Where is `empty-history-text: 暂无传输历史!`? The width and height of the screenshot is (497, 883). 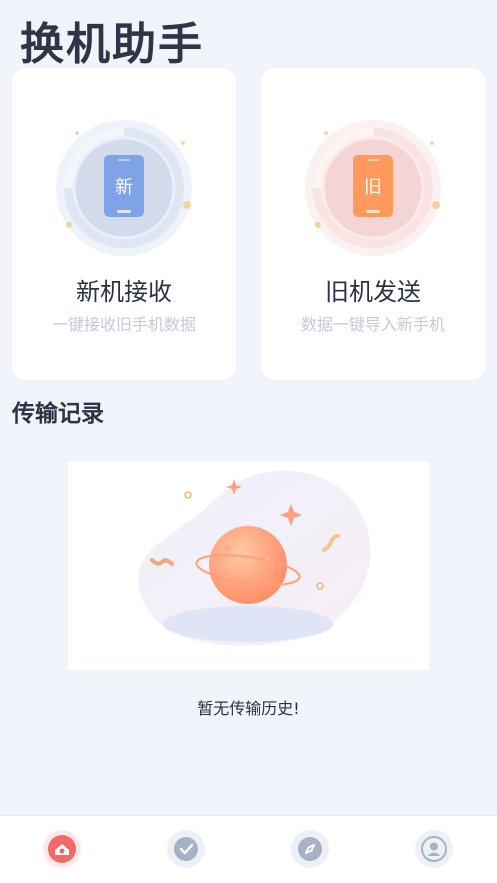 empty-history-text: 暂无传输历史! is located at coordinates (248, 708).